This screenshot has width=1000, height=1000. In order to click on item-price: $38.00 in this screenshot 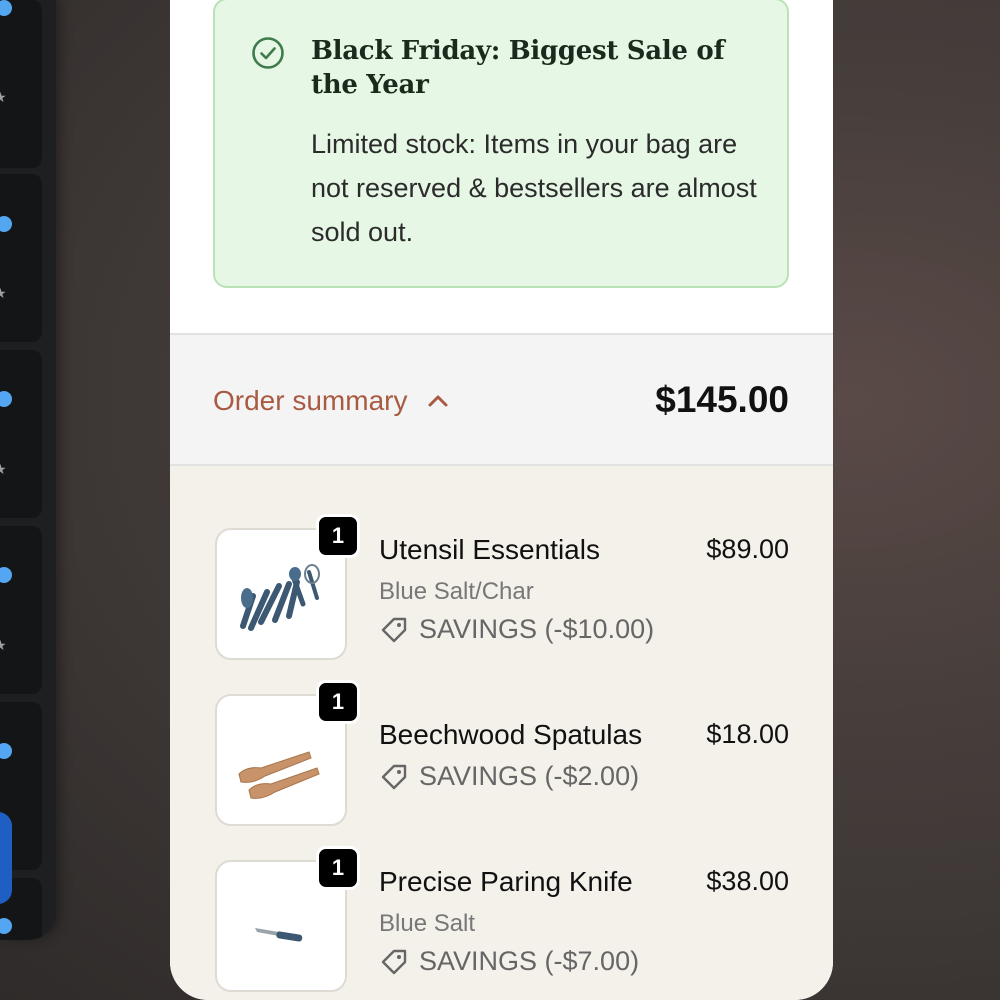, I will do `click(747, 881)`.